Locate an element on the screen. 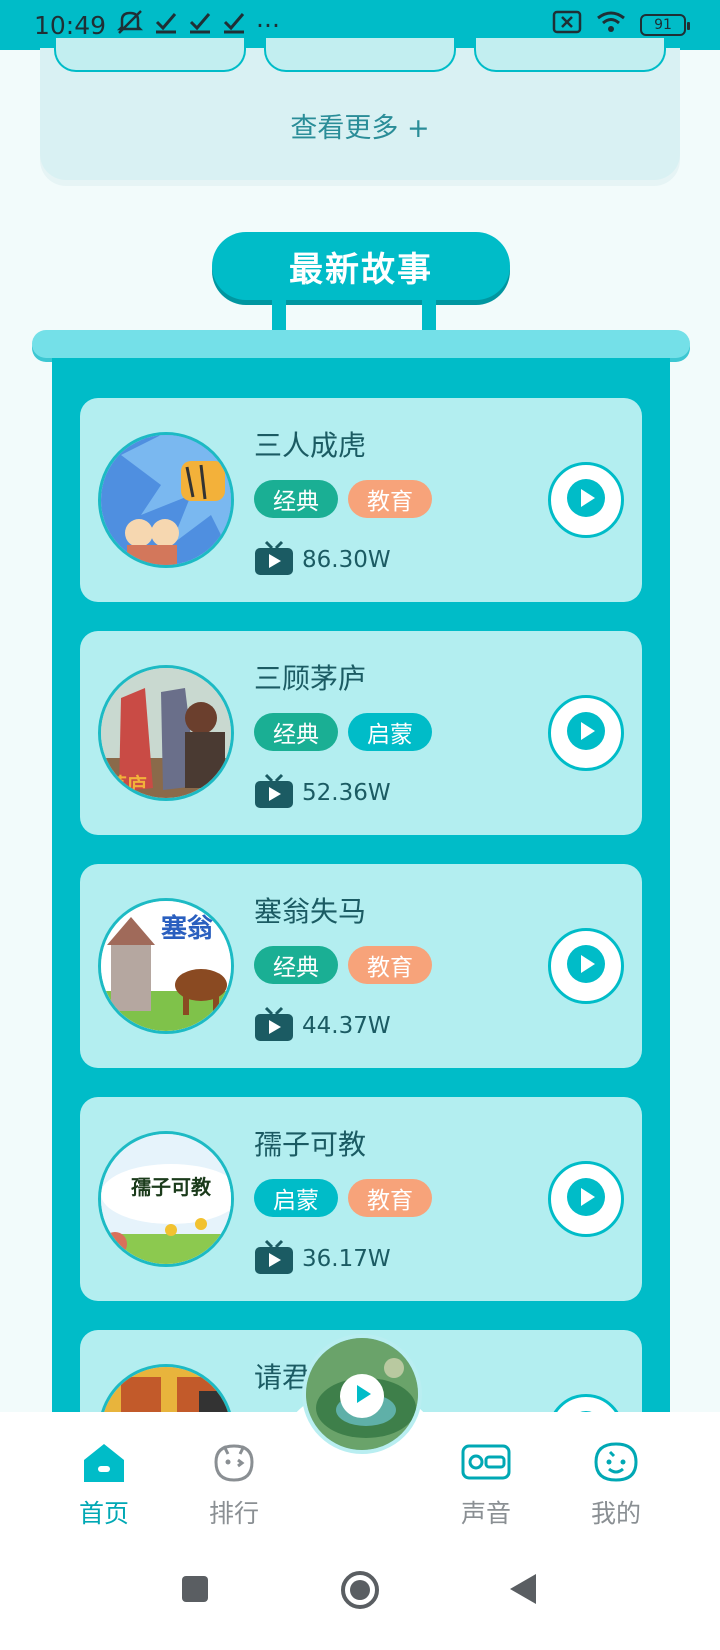 The width and height of the screenshot is (720, 1650). nav-mine-label: 我的 is located at coordinates (615, 1513).